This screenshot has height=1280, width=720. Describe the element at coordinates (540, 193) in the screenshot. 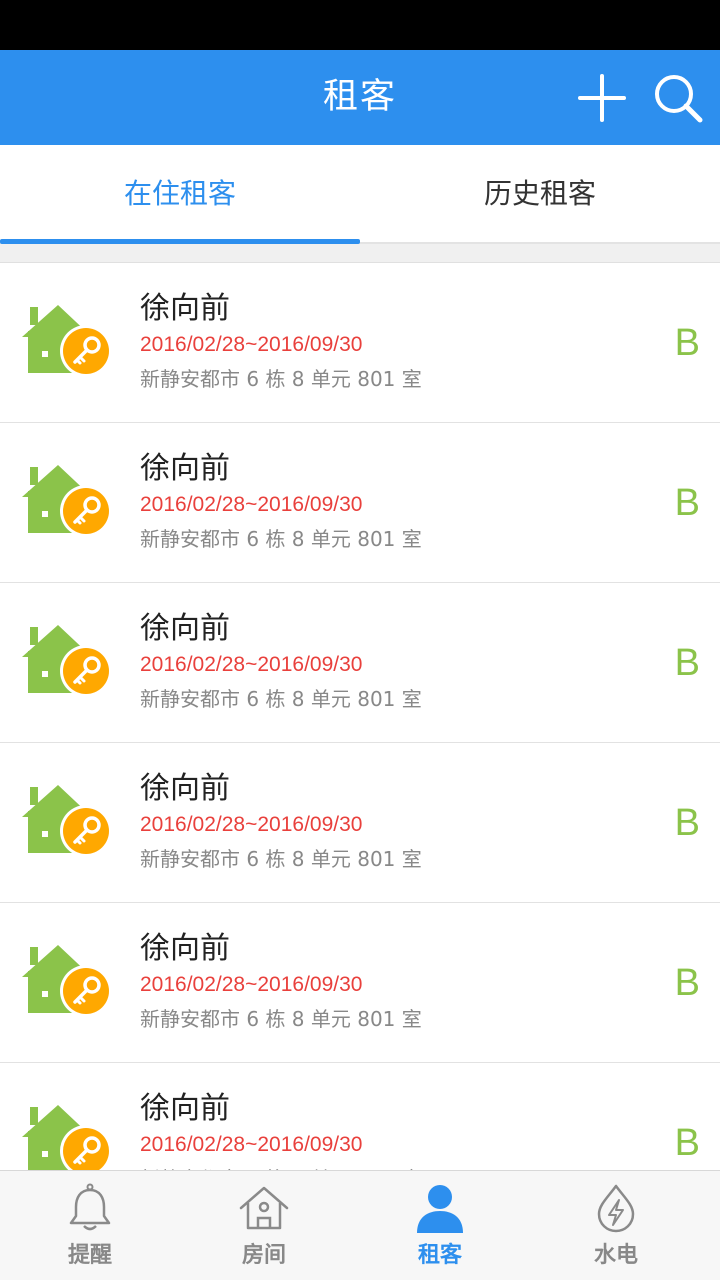

I see `tab-history-tenants: 历史租客` at that location.